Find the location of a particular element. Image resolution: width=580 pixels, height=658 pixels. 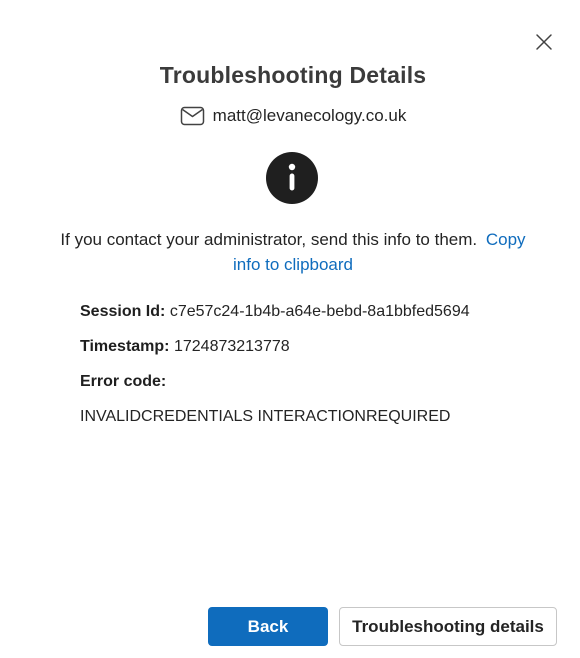

close-button is located at coordinates (544, 42).